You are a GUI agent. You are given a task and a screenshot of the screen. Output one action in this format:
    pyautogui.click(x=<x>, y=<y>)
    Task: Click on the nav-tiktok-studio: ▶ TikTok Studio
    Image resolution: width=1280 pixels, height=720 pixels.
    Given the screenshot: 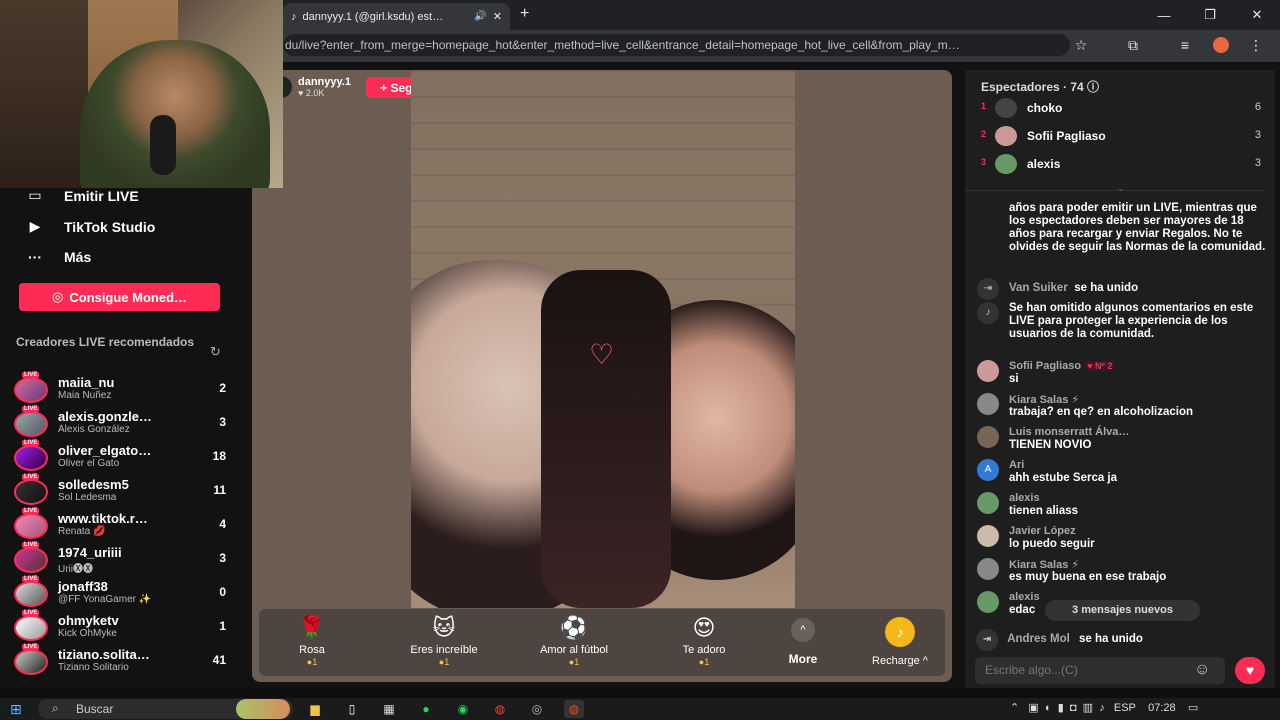 What is the action you would take?
    pyautogui.click(x=90, y=226)
    